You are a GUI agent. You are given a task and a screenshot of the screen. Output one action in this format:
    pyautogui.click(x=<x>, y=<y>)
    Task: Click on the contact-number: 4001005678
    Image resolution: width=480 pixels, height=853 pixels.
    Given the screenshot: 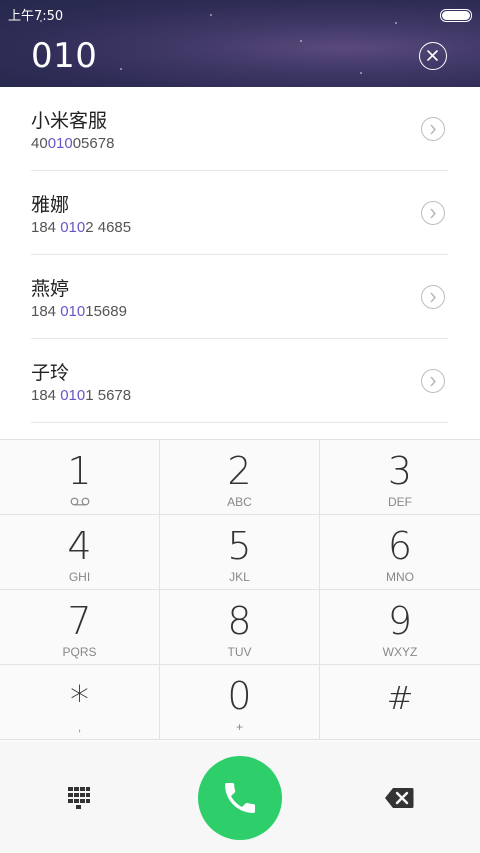 What is the action you would take?
    pyautogui.click(x=73, y=143)
    